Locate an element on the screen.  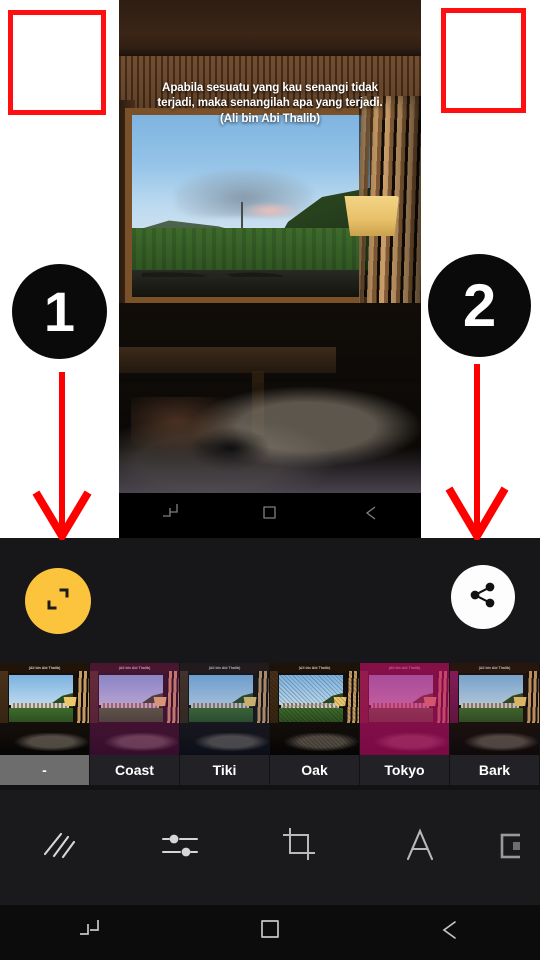
share-icon is located at coordinates (483, 597).